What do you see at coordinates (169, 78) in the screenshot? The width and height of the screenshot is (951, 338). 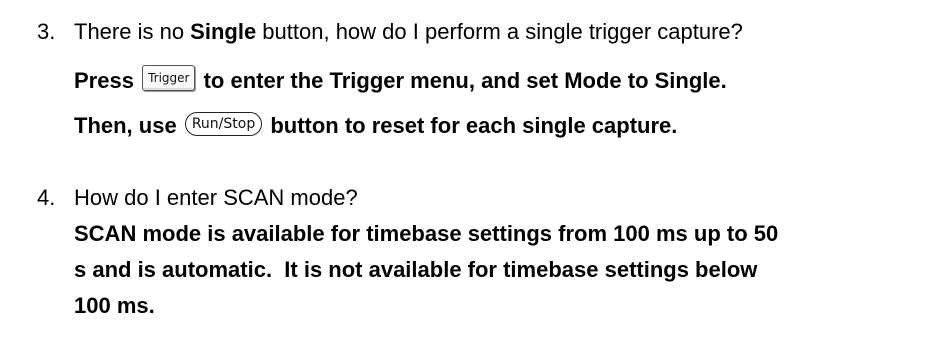 I see `trigger-key-icon: Trigger` at bounding box center [169, 78].